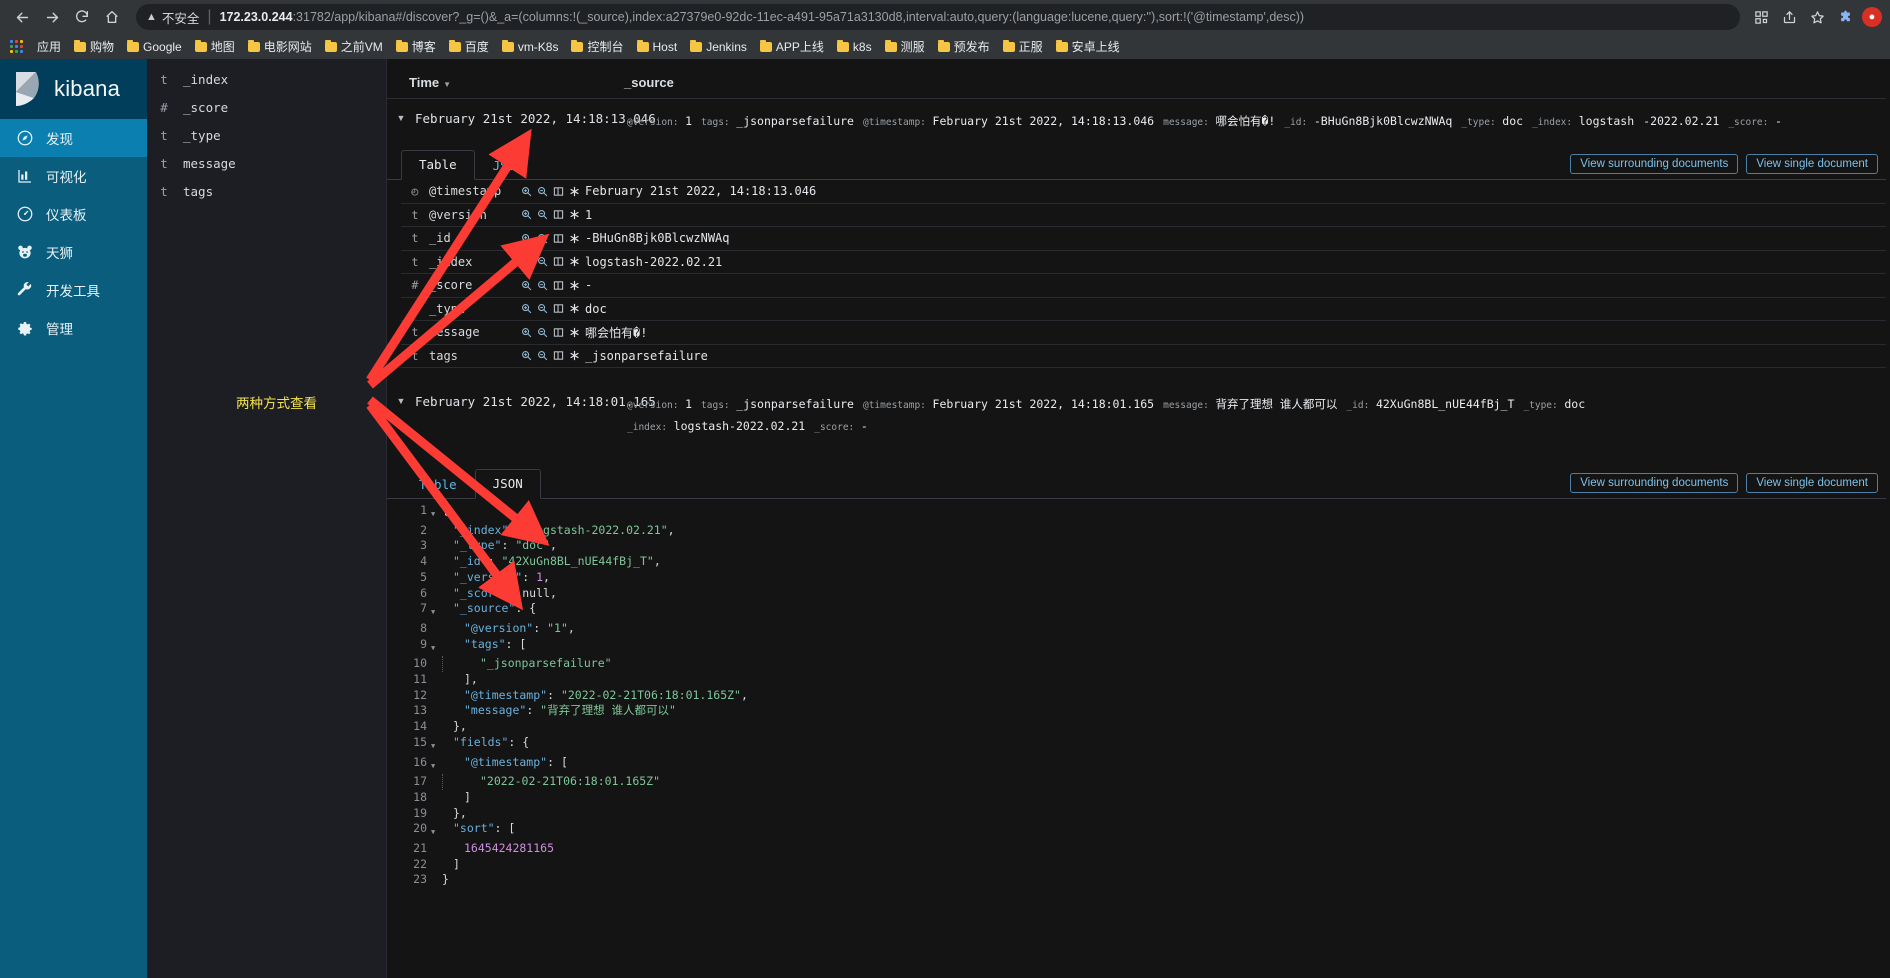 The width and height of the screenshot is (1890, 978). Describe the element at coordinates (657, 47) in the screenshot. I see `bookmark-item: Host` at that location.